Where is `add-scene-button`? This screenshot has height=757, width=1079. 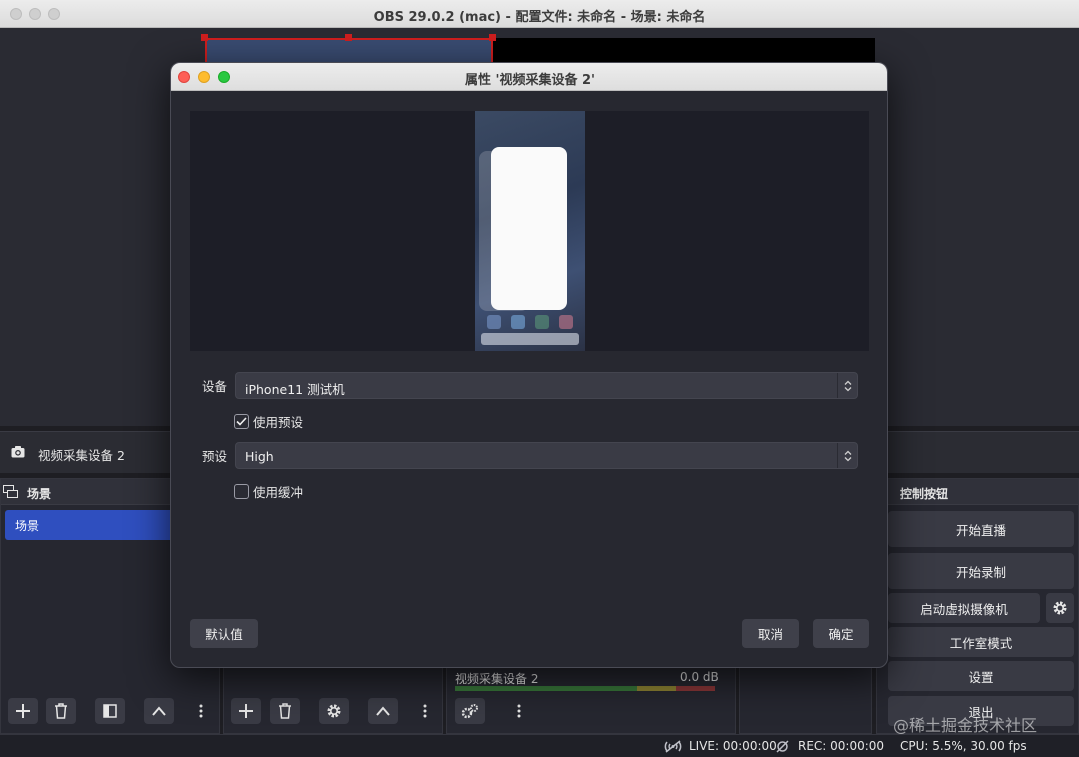
add-scene-button is located at coordinates (23, 711).